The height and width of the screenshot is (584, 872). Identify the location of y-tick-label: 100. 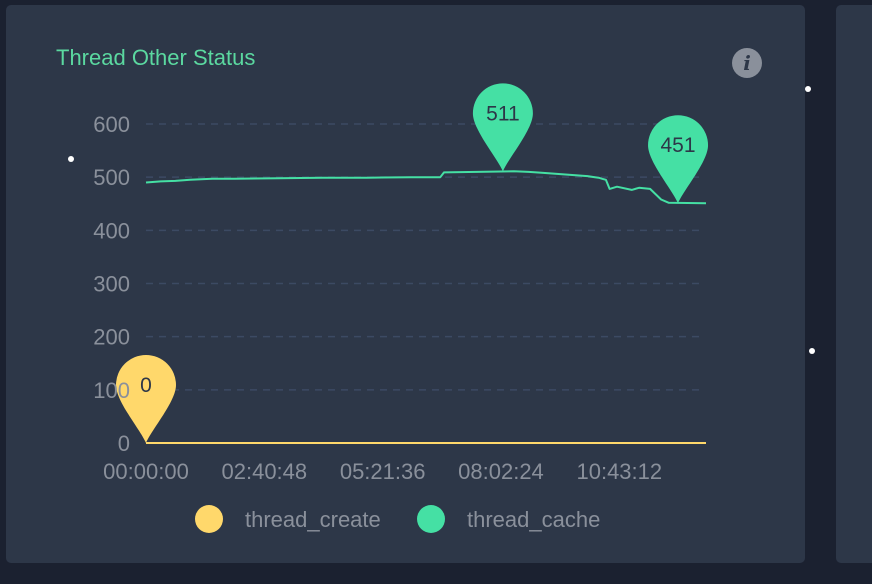
(111, 390).